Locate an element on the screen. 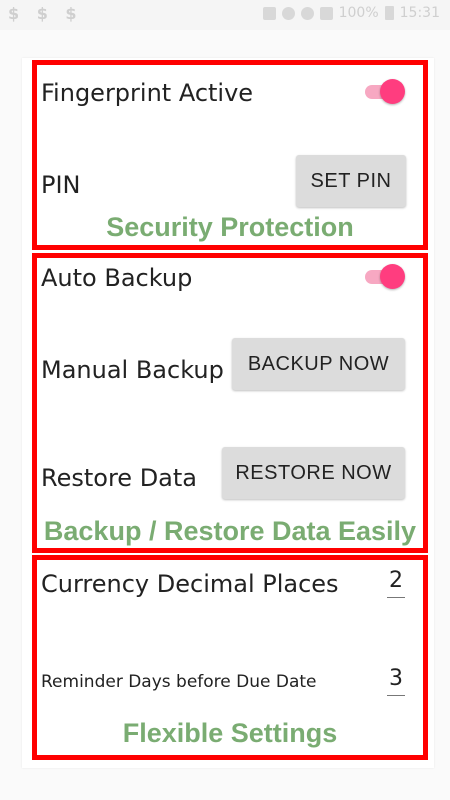 The width and height of the screenshot is (450, 800). manual-backup-label: Manual Backup is located at coordinates (132, 370).